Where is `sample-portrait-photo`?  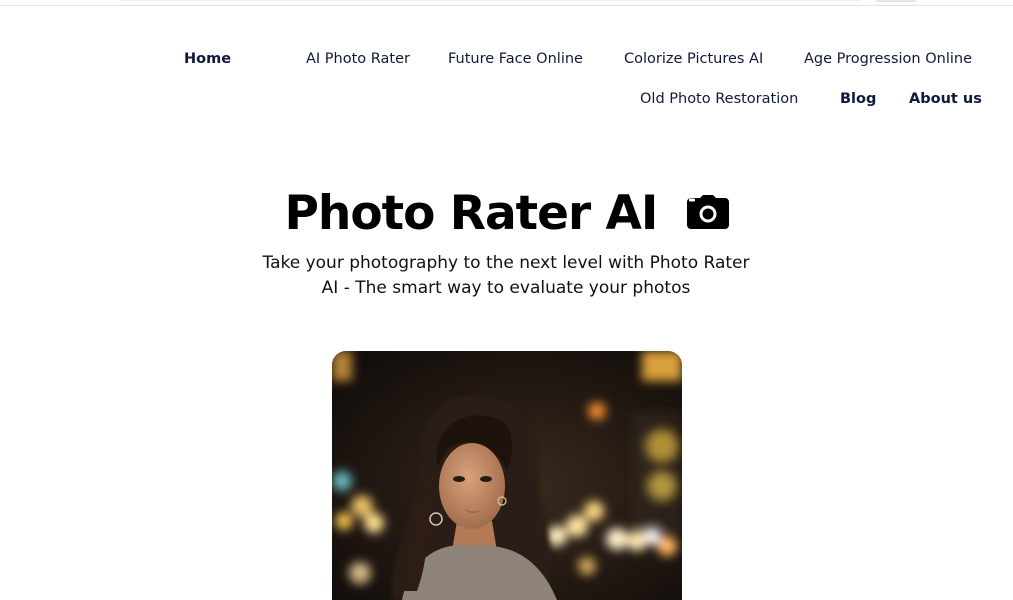 sample-portrait-photo is located at coordinates (507, 475).